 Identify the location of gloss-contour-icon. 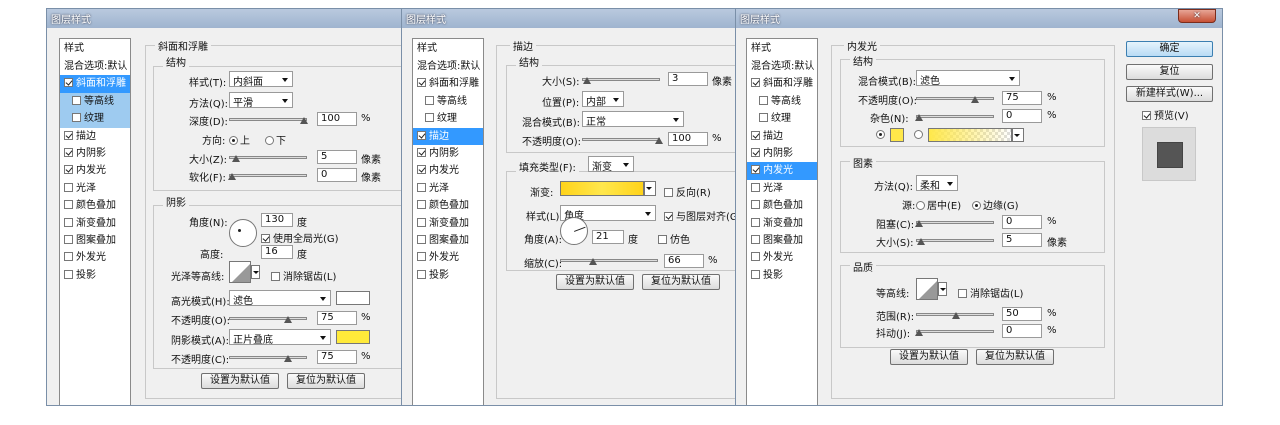
(240, 272).